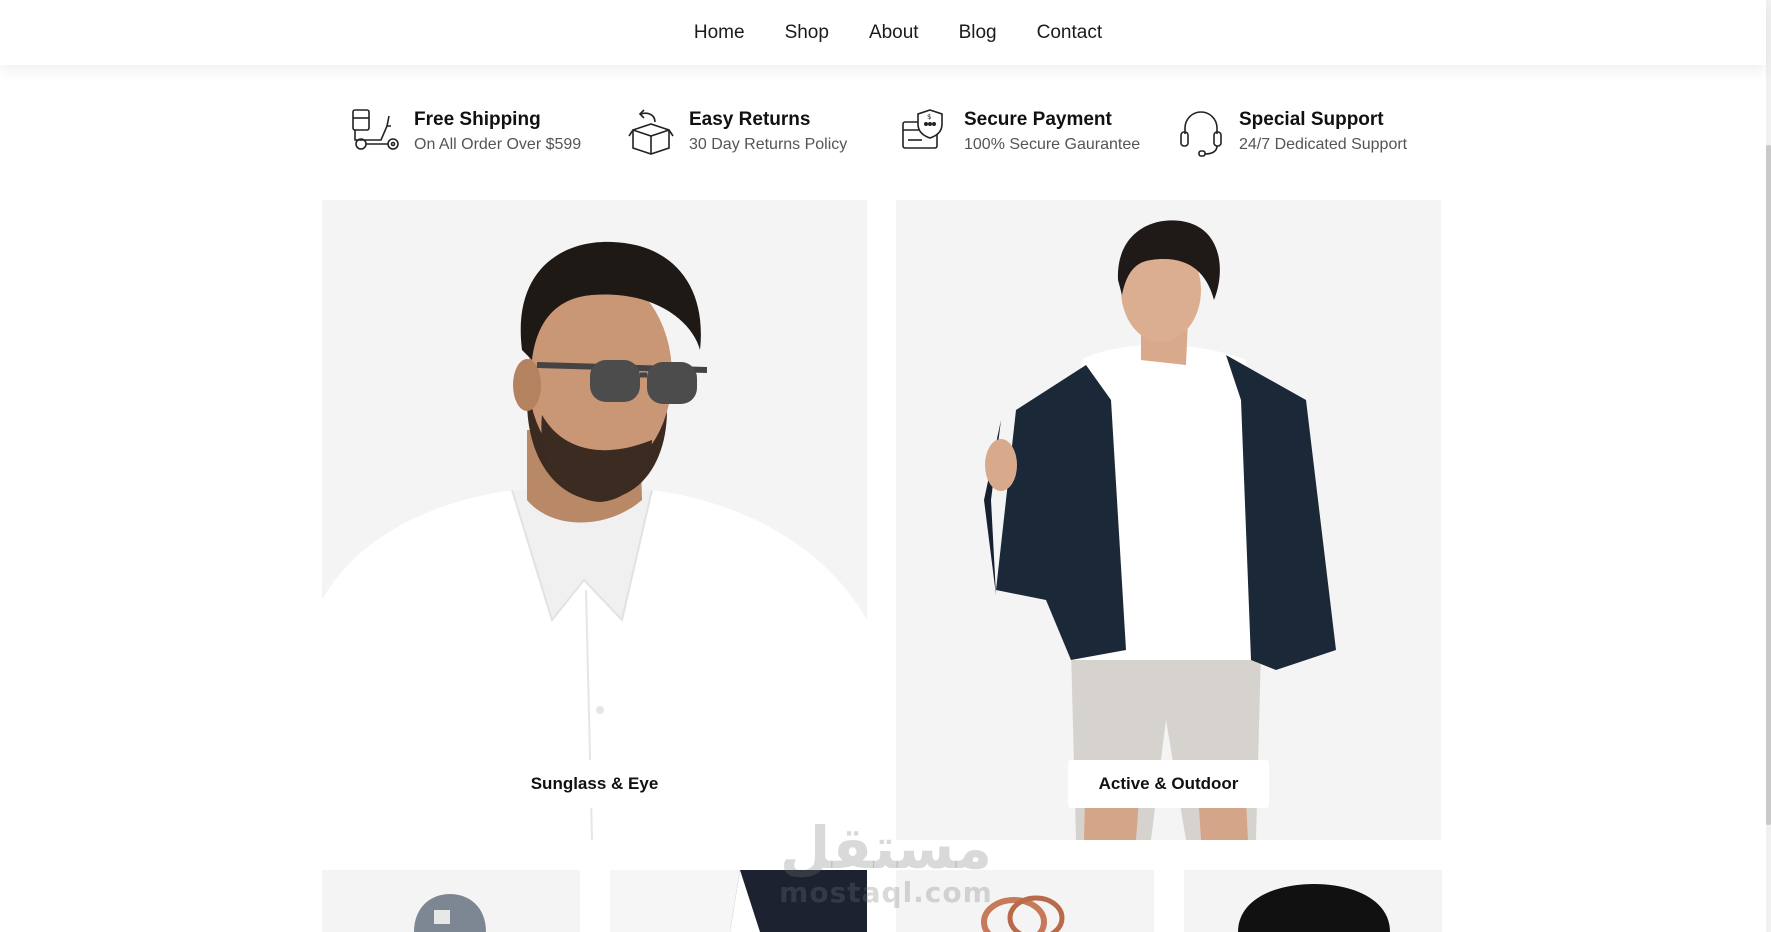 The height and width of the screenshot is (932, 1771). What do you see at coordinates (1314, 908) in the screenshot?
I see `cap-image` at bounding box center [1314, 908].